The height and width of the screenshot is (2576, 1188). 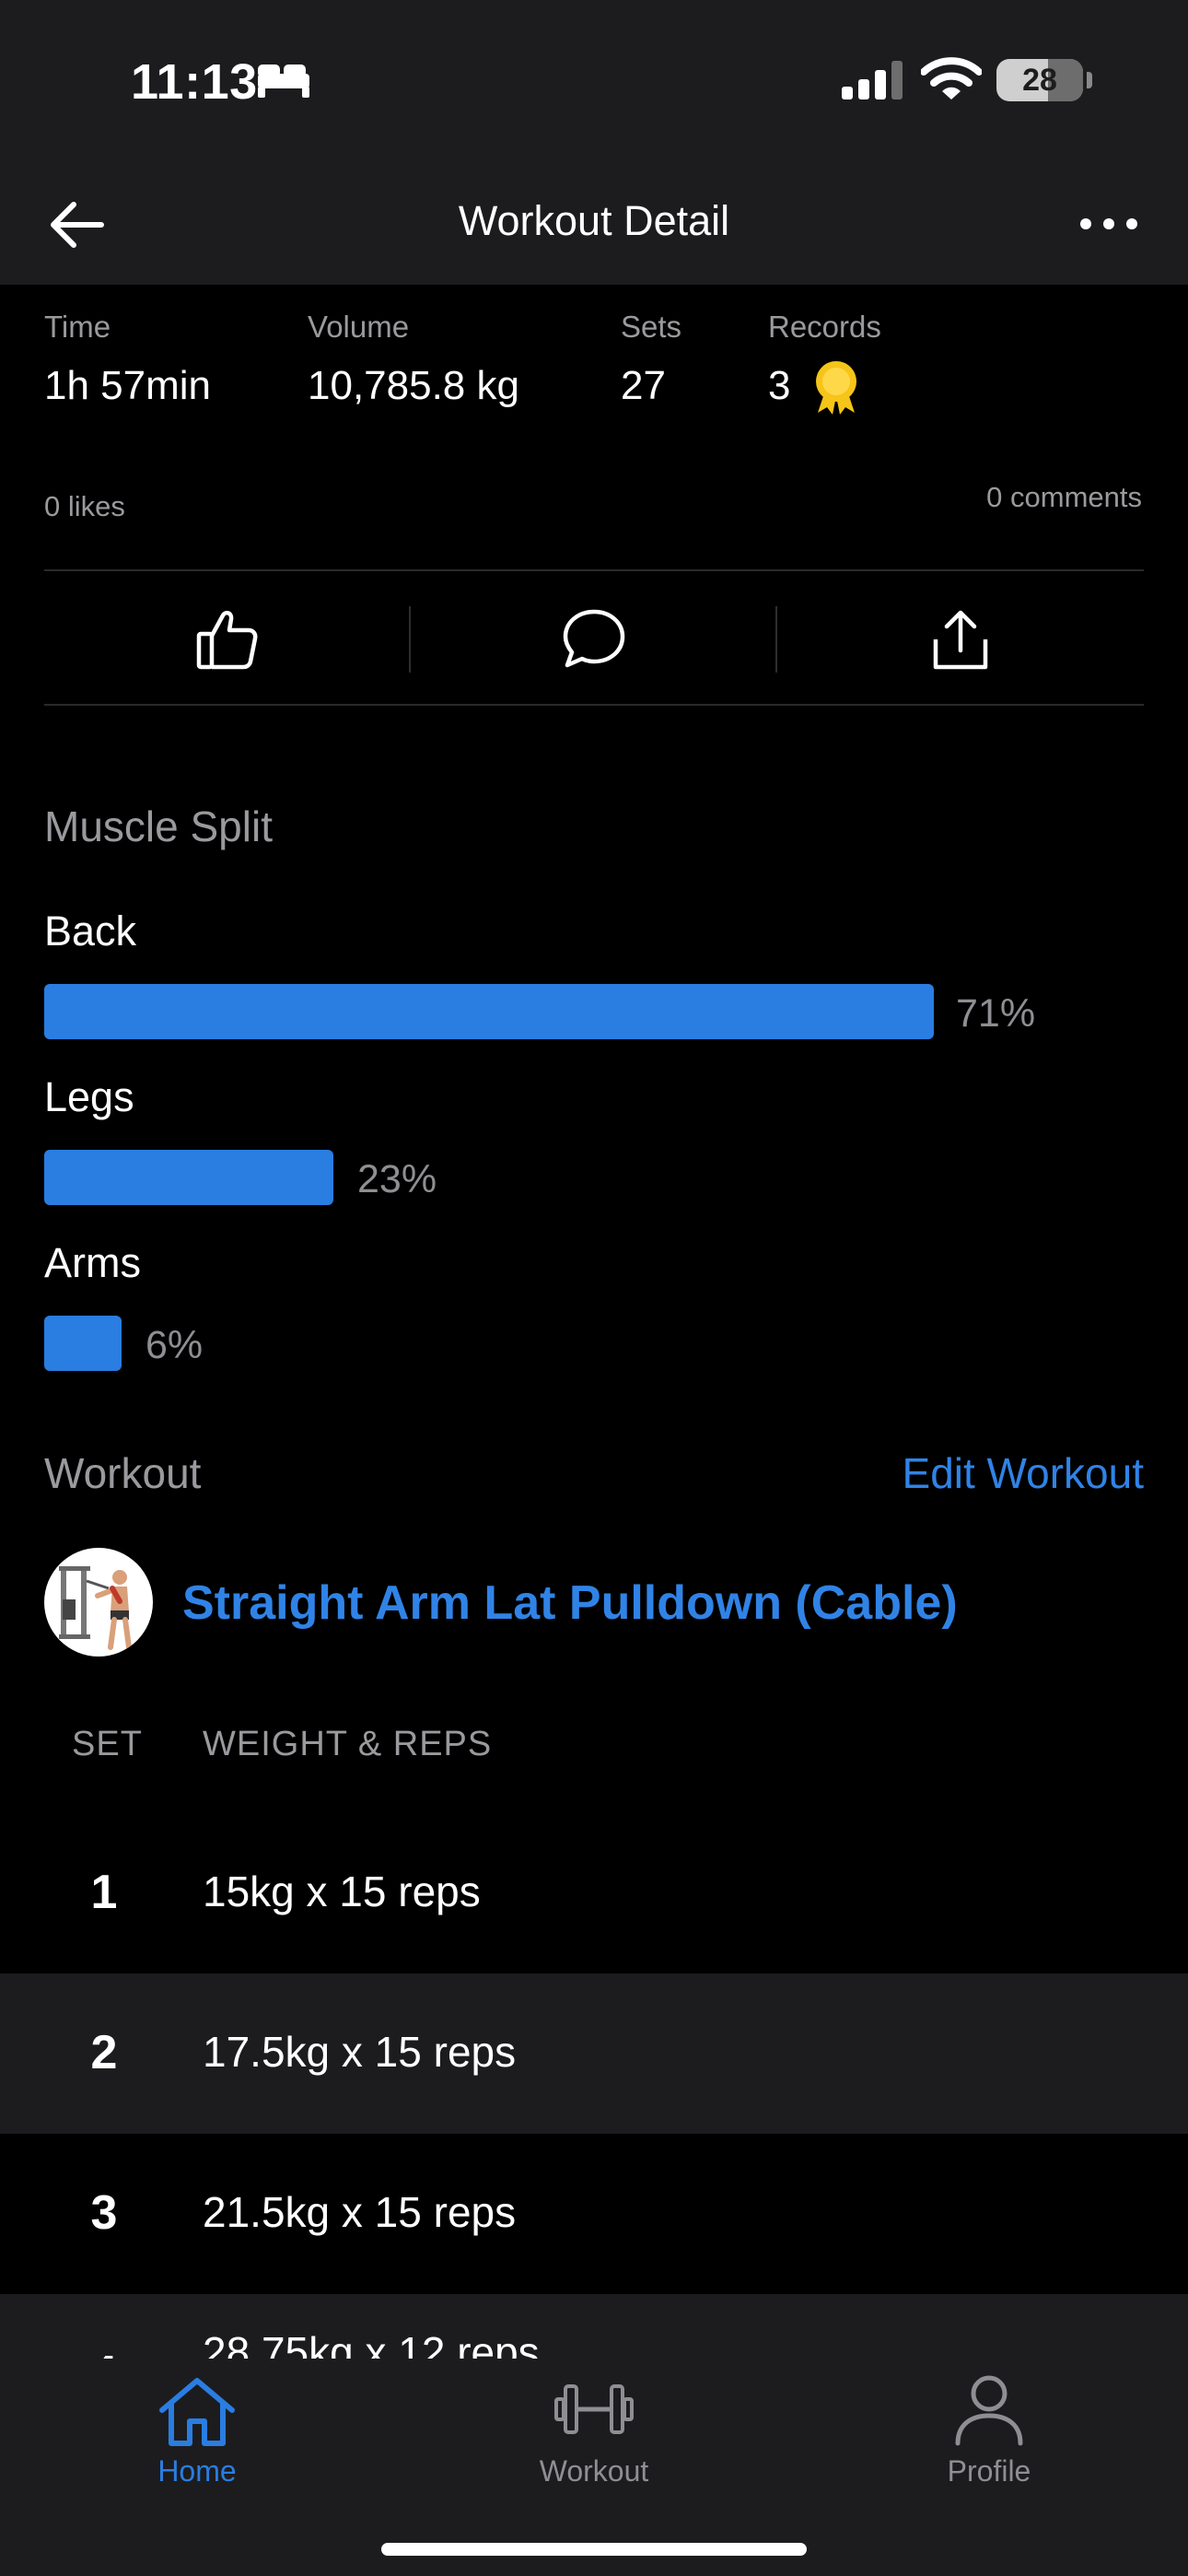 What do you see at coordinates (84, 506) in the screenshot?
I see `likes-count: 0 likes` at bounding box center [84, 506].